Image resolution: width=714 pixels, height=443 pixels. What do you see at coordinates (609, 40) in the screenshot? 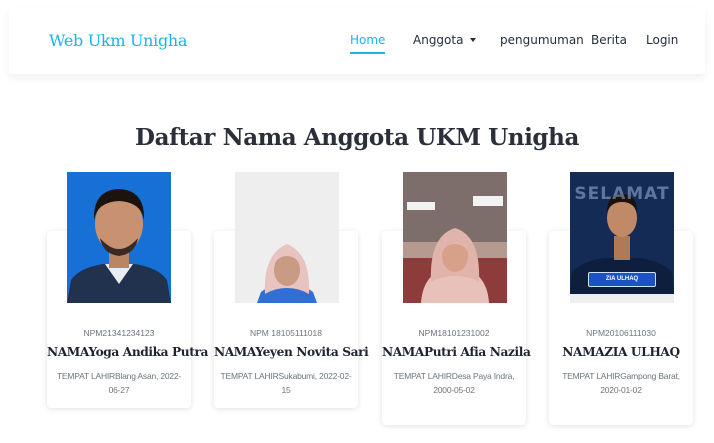
I see `nav-berita-link: Berita` at bounding box center [609, 40].